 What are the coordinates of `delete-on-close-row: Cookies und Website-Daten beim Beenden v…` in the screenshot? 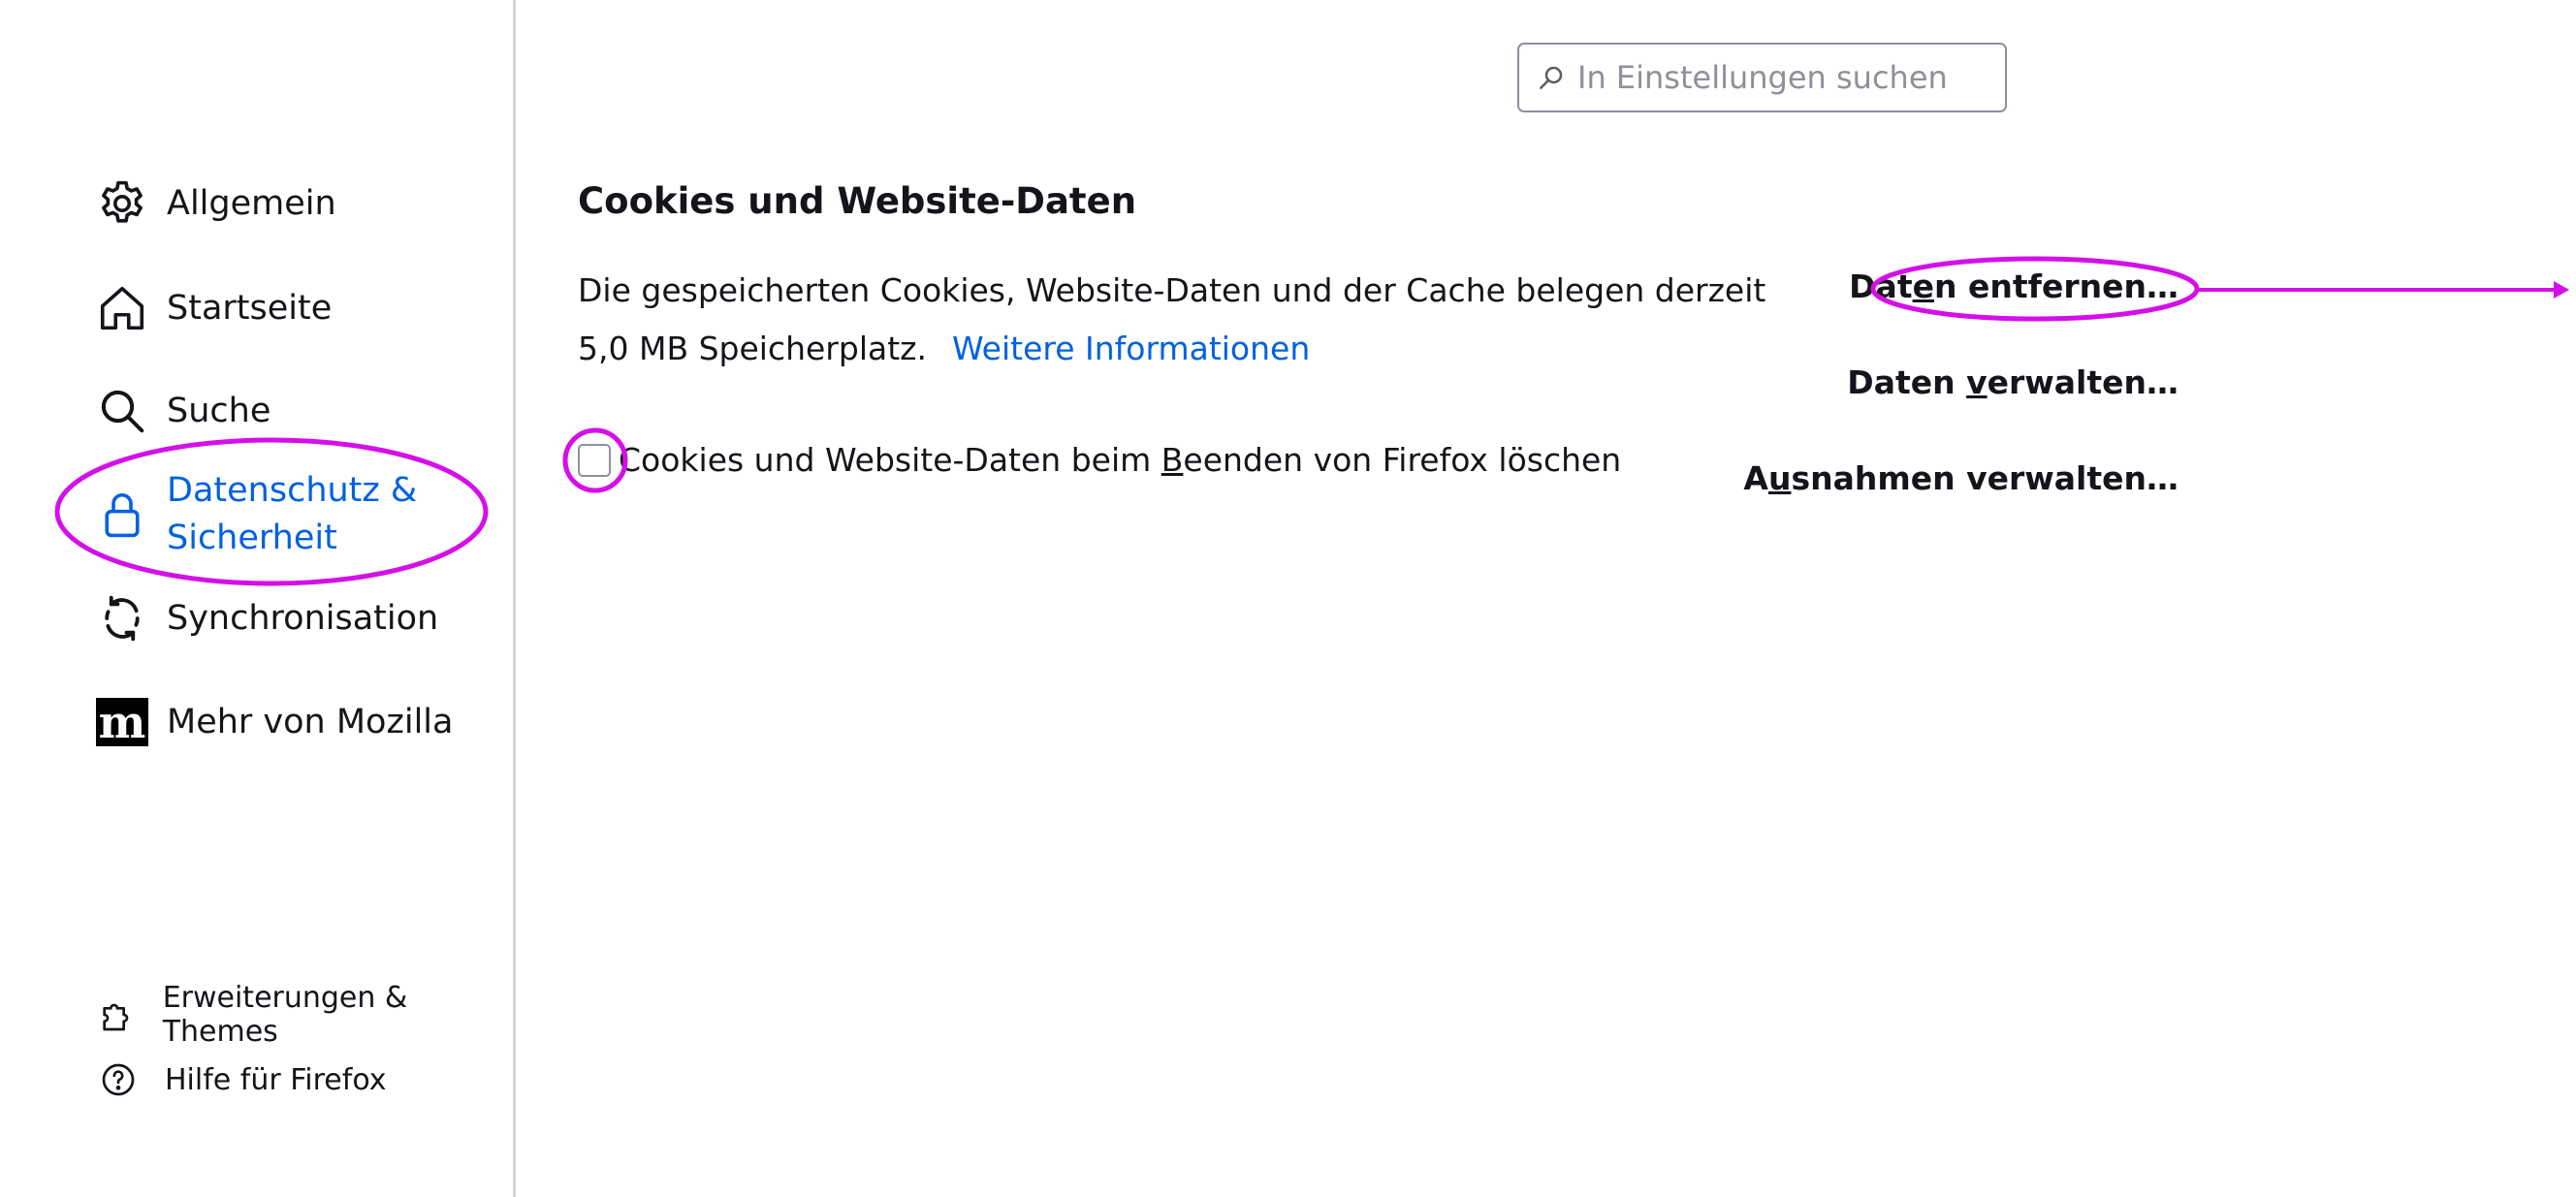 It's located at (1100, 460).